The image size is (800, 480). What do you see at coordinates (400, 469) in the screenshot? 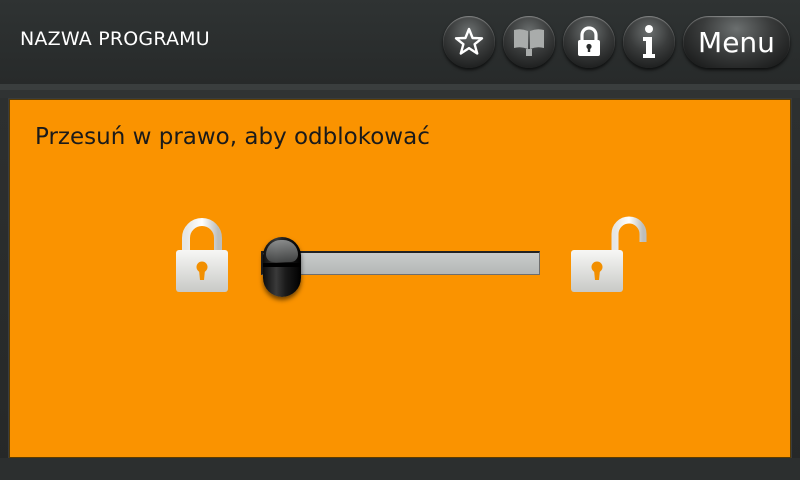
I see `bottom-bar` at bounding box center [400, 469].